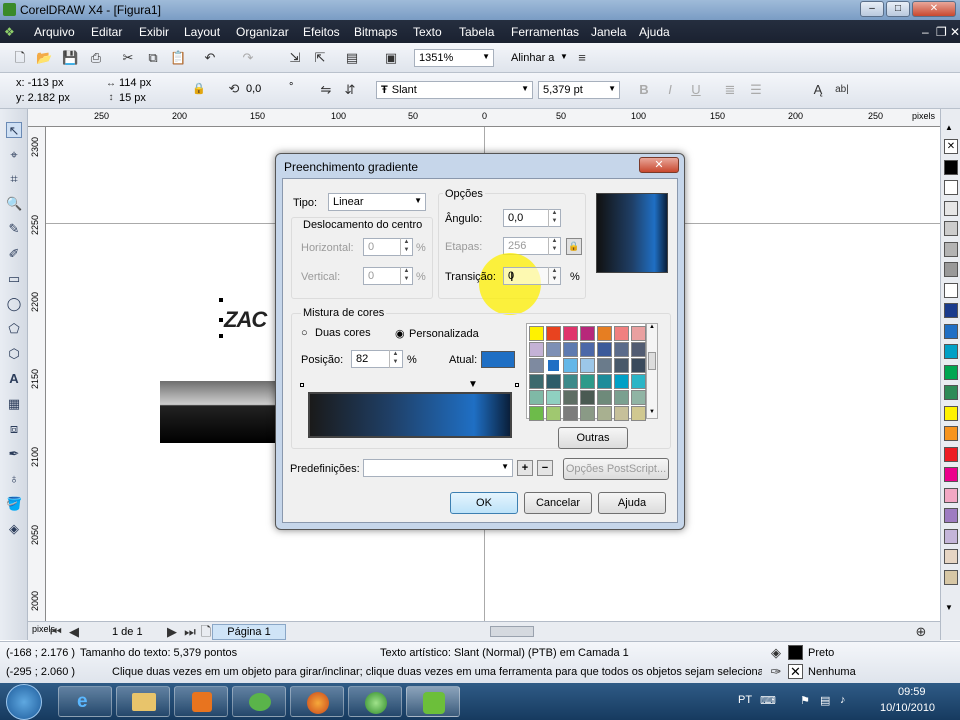 The height and width of the screenshot is (720, 960). What do you see at coordinates (150, 99) in the screenshot?
I see `height-field: 15 px` at bounding box center [150, 99].